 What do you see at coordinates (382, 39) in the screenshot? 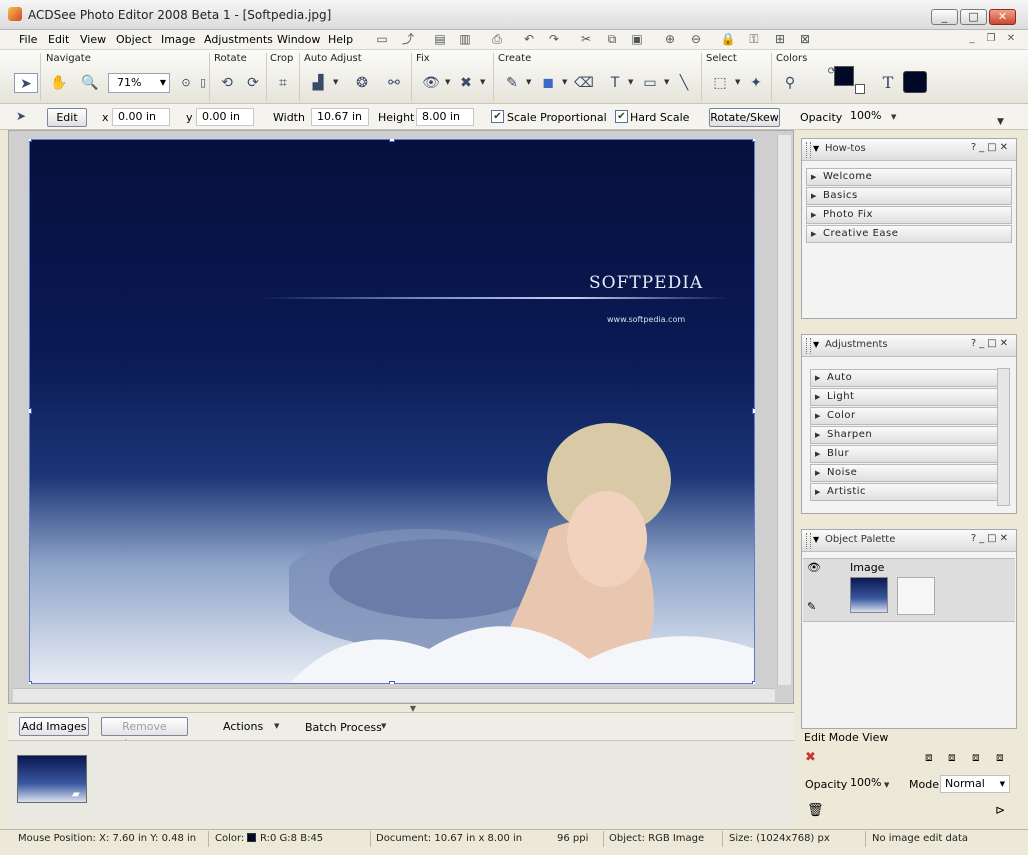
I see `new-icon: ▭` at bounding box center [382, 39].